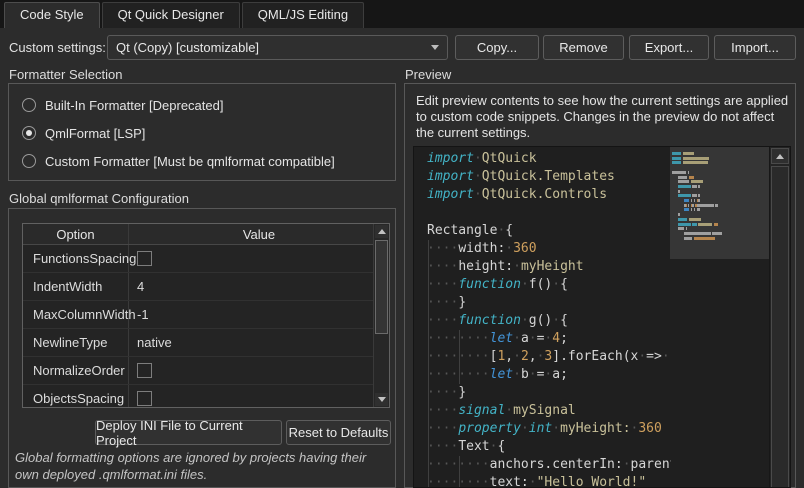  Describe the element at coordinates (134, 105) in the screenshot. I see `radio-label: Built-In Formatter [Deprecated]` at that location.